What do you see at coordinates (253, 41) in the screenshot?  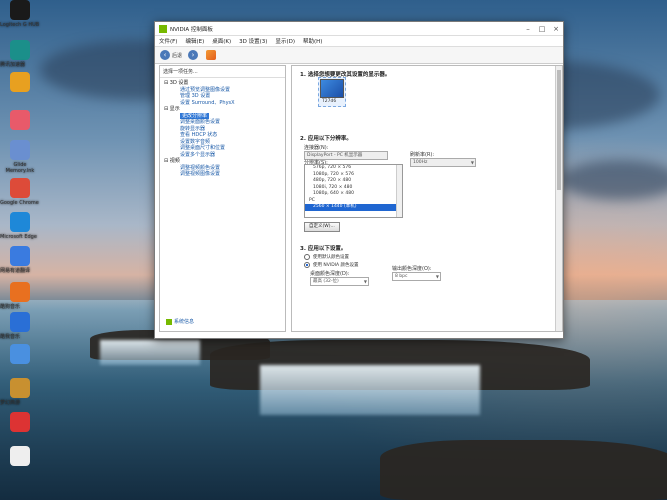 I see `menu-3d-settings: 3D 设置(3)` at bounding box center [253, 41].